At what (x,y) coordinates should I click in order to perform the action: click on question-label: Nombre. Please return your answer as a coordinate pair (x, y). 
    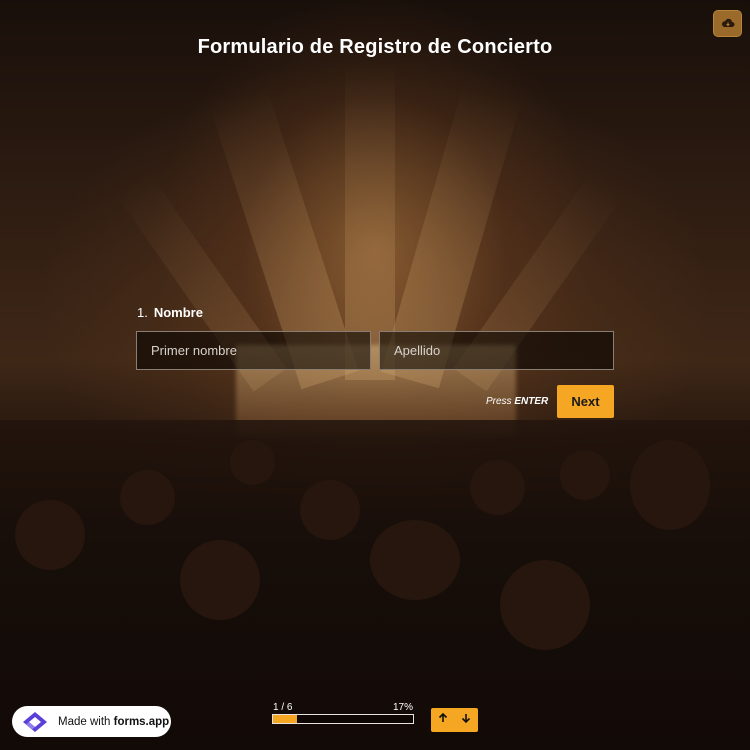
    Looking at the image, I should click on (178, 312).